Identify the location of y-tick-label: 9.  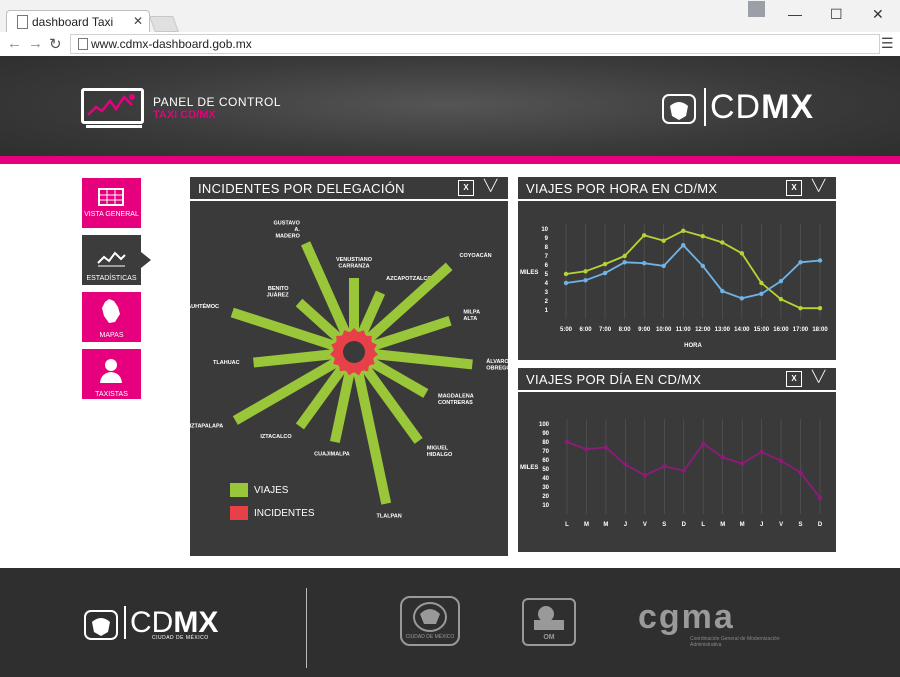
(547, 239).